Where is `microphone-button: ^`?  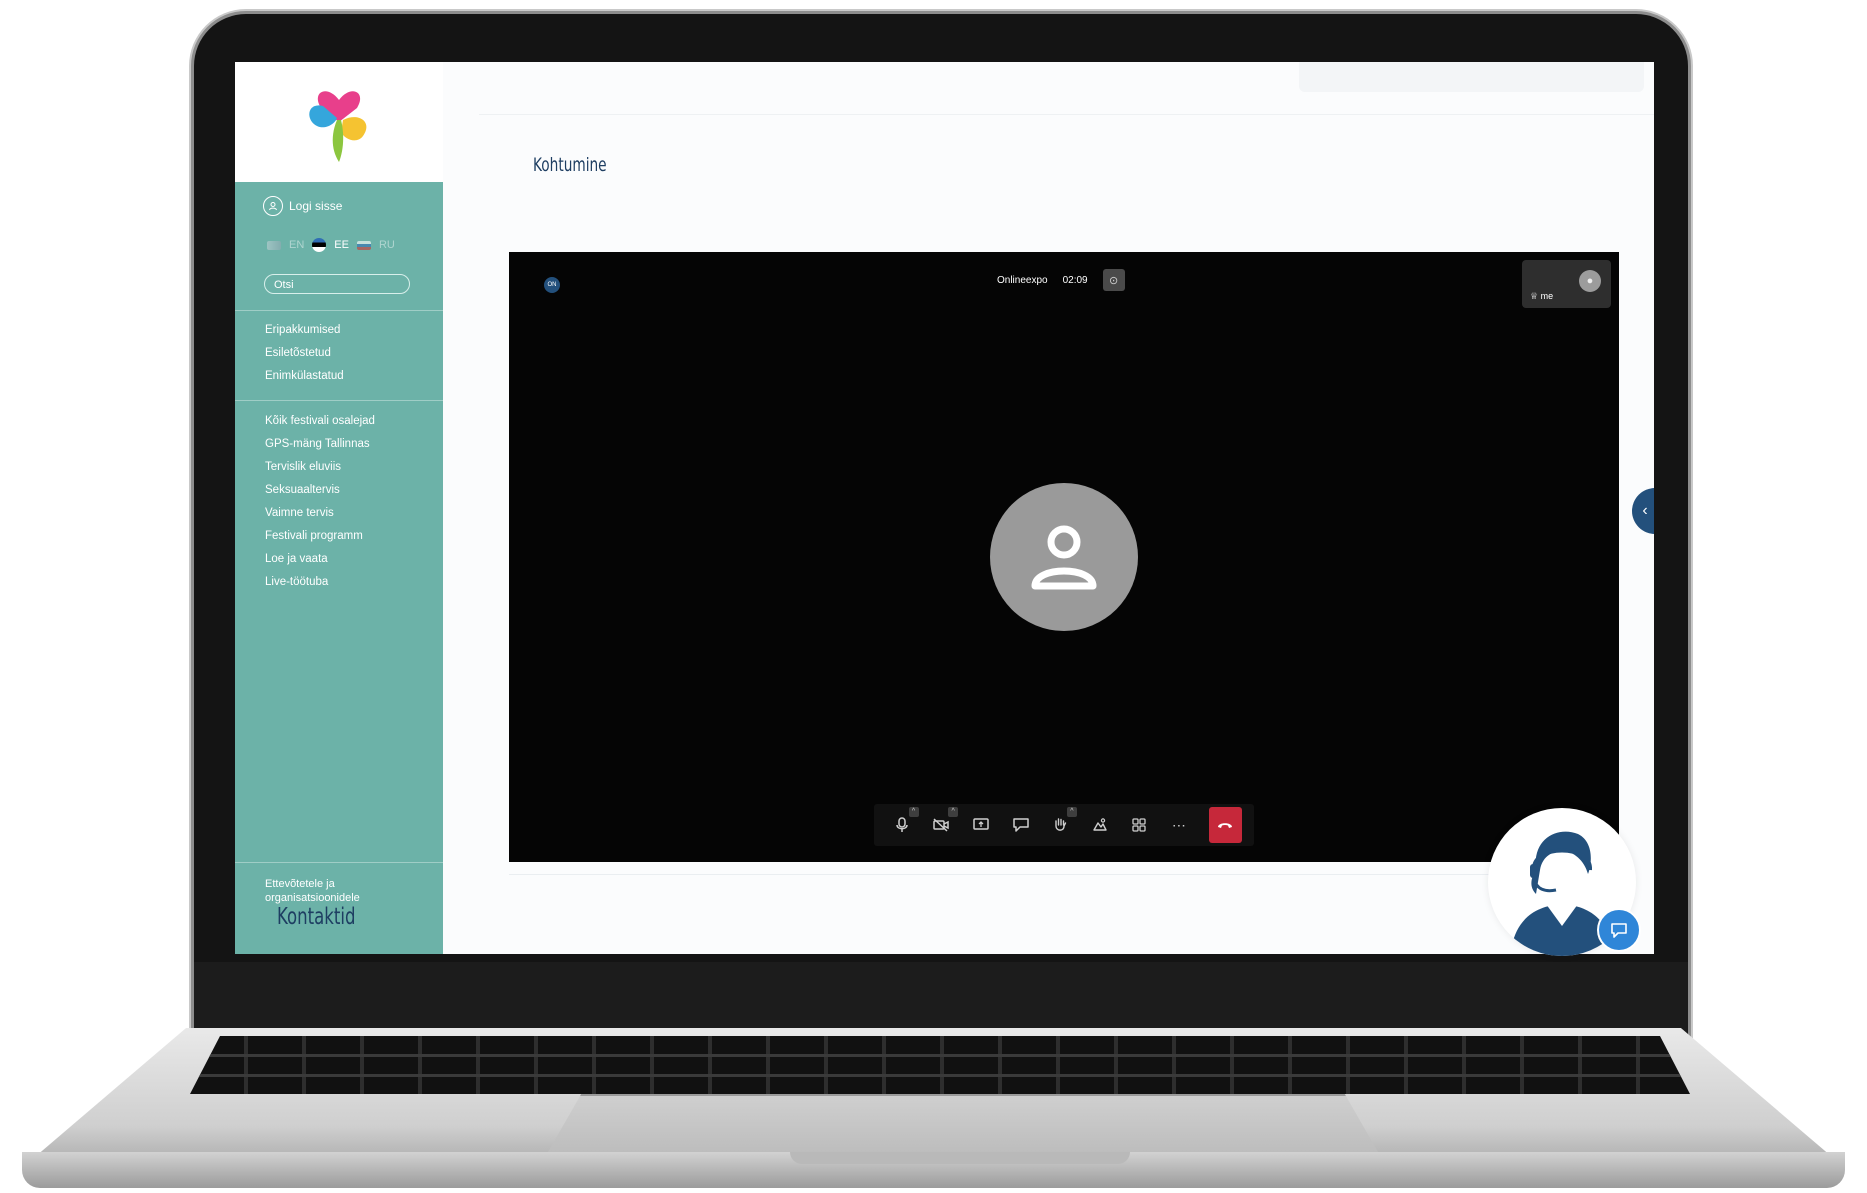 microphone-button: ^ is located at coordinates (902, 824).